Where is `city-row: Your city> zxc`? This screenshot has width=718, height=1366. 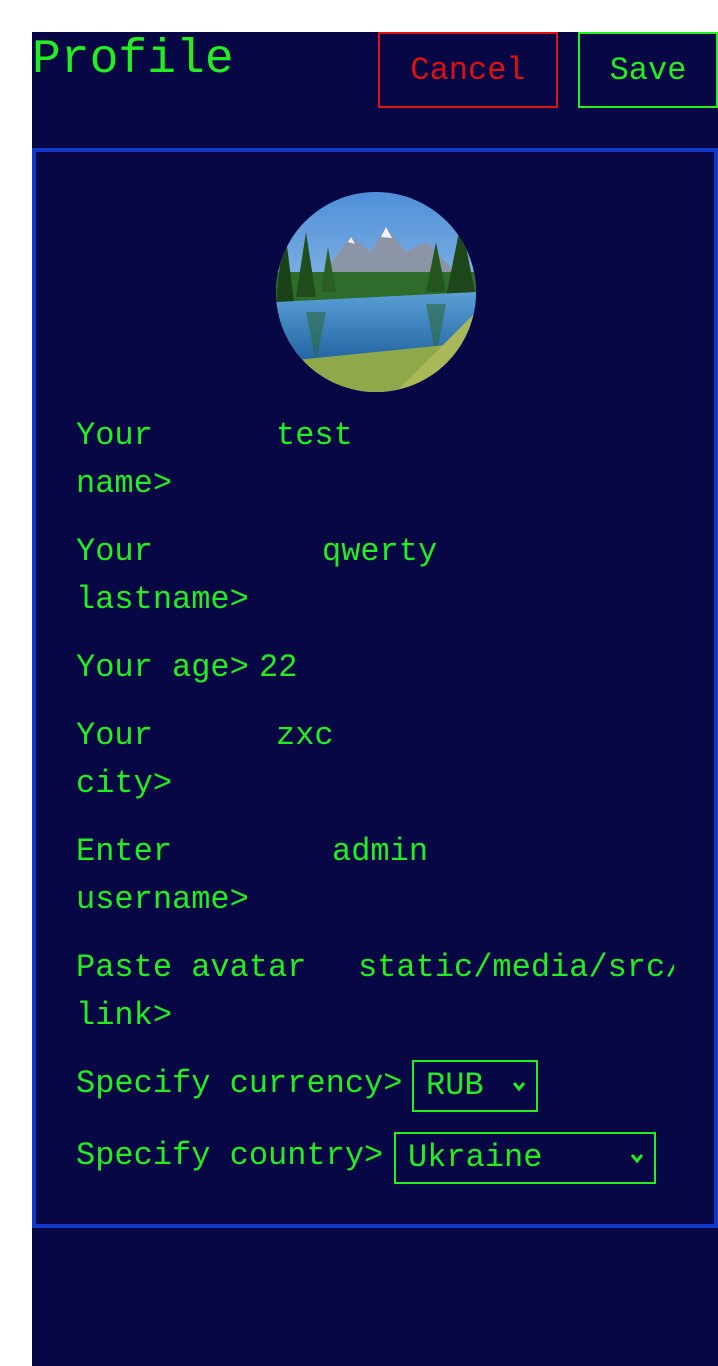 city-row: Your city> zxc is located at coordinates (376, 760).